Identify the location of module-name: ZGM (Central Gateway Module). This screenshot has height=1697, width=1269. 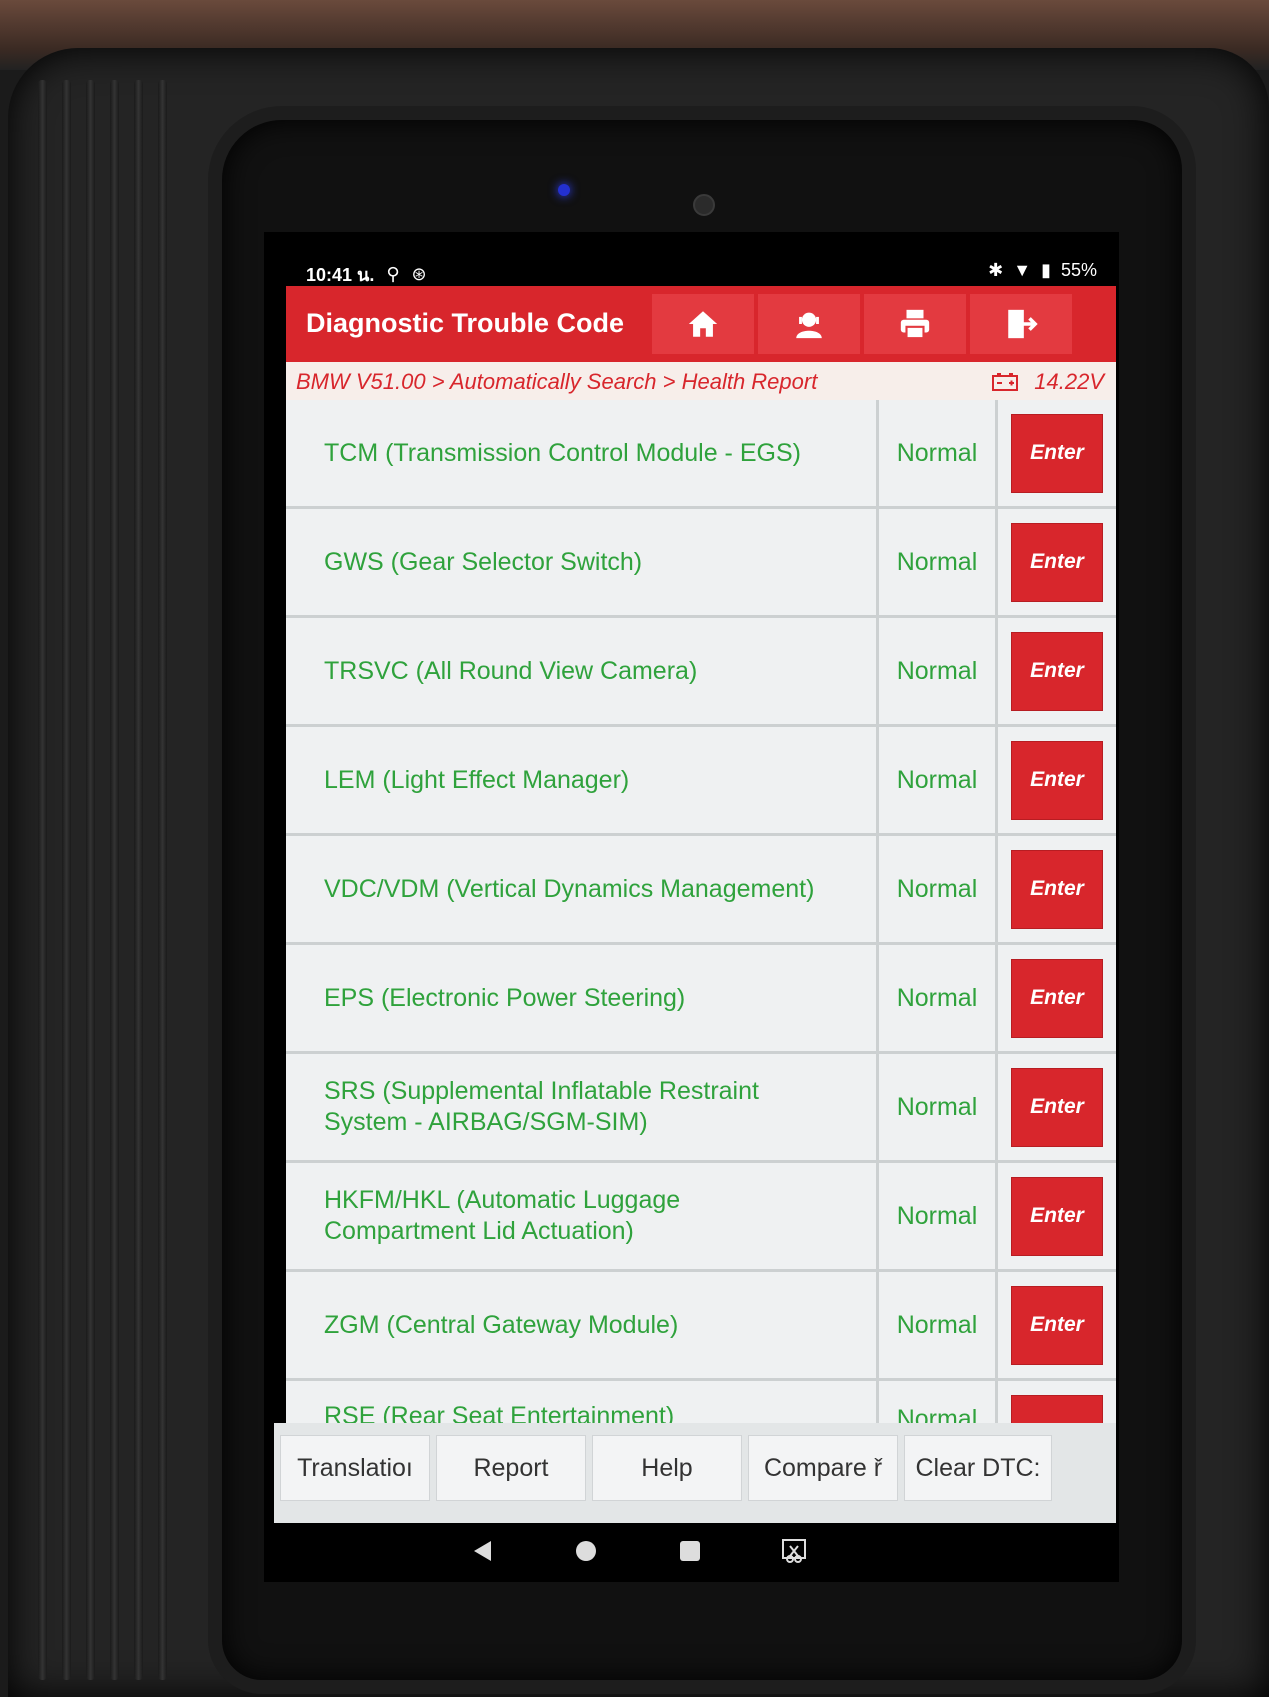
(501, 1324).